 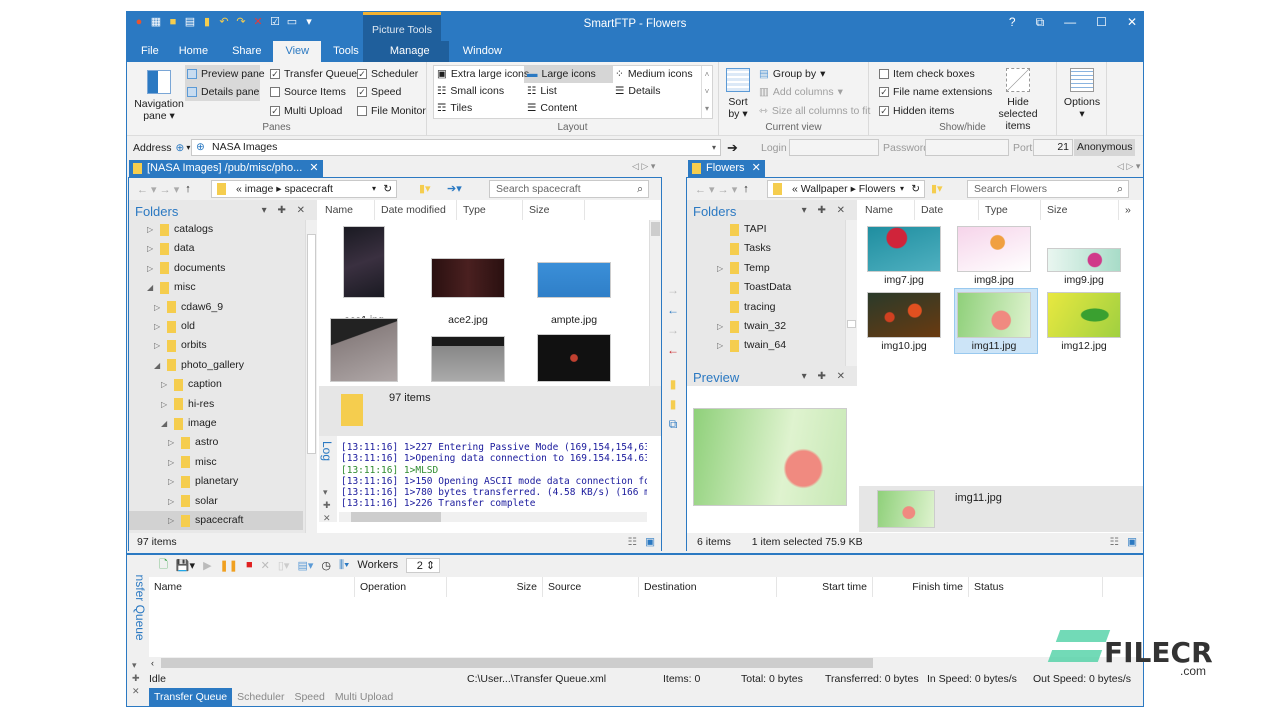 What do you see at coordinates (935, 92) in the screenshot?
I see `file-name-extensions-checkbox: ✓ File name extensions` at bounding box center [935, 92].